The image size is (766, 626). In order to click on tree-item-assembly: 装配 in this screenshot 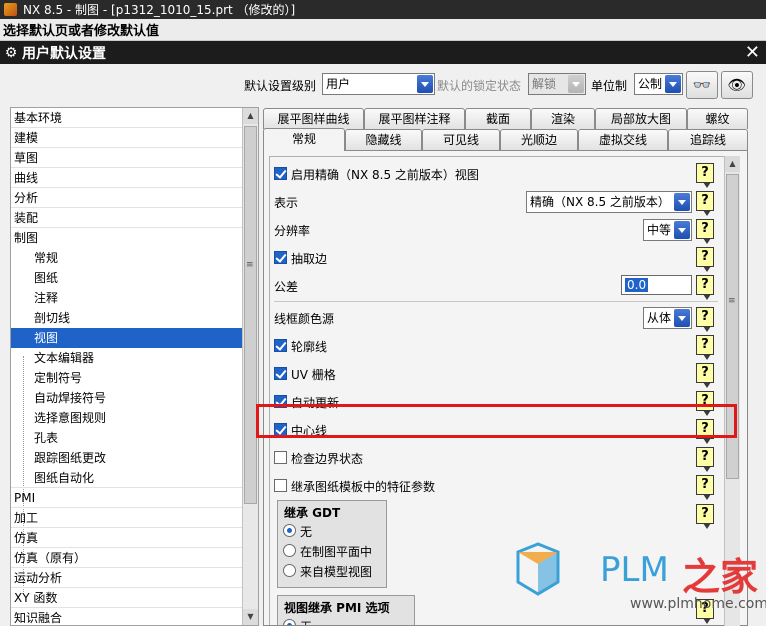, I will do `click(126, 218)`.